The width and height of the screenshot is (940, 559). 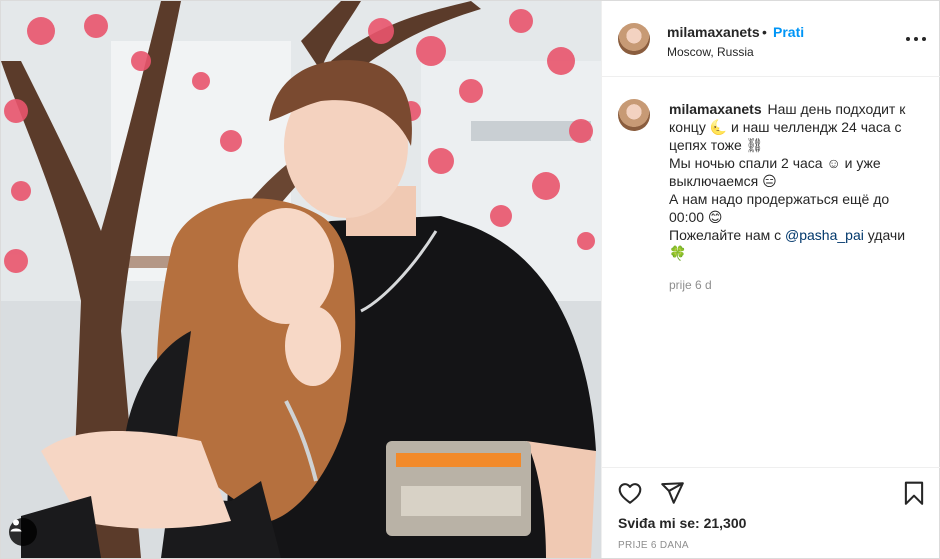 I want to click on location-link: Moscow, Russia, so click(x=710, y=52).